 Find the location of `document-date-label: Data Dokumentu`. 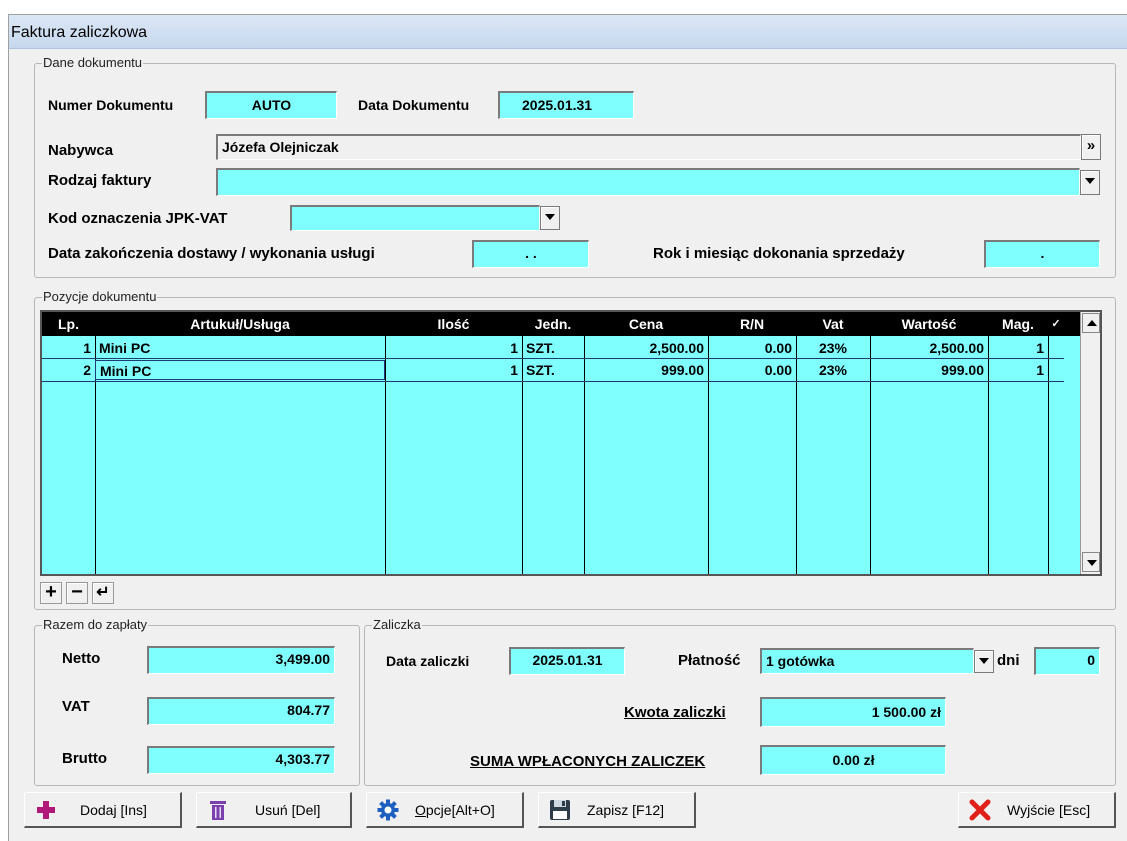

document-date-label: Data Dokumentu is located at coordinates (414, 105).